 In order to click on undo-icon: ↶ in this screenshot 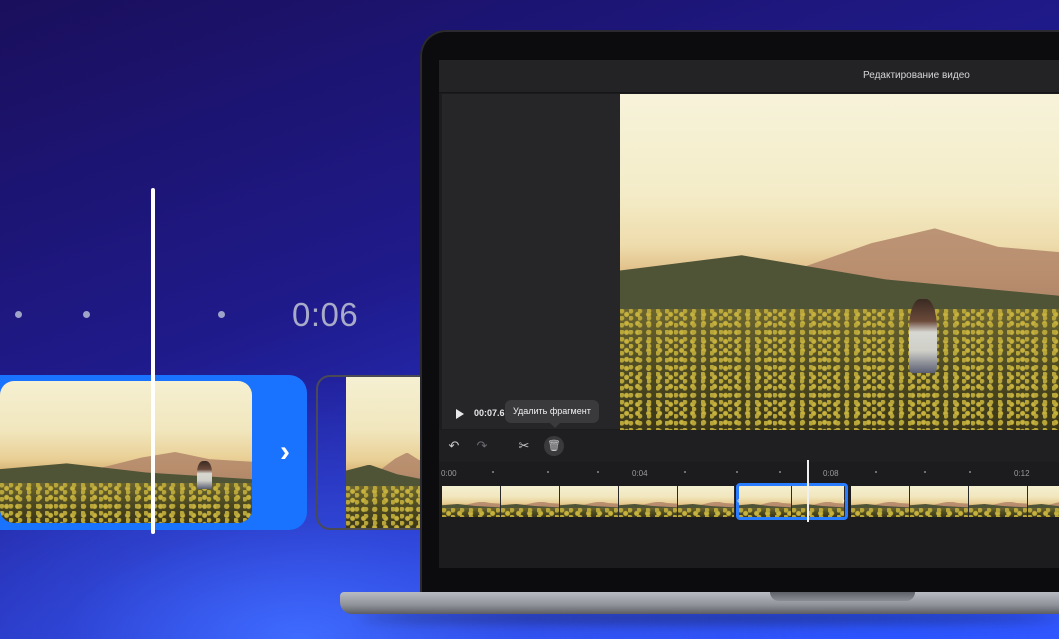, I will do `click(454, 446)`.